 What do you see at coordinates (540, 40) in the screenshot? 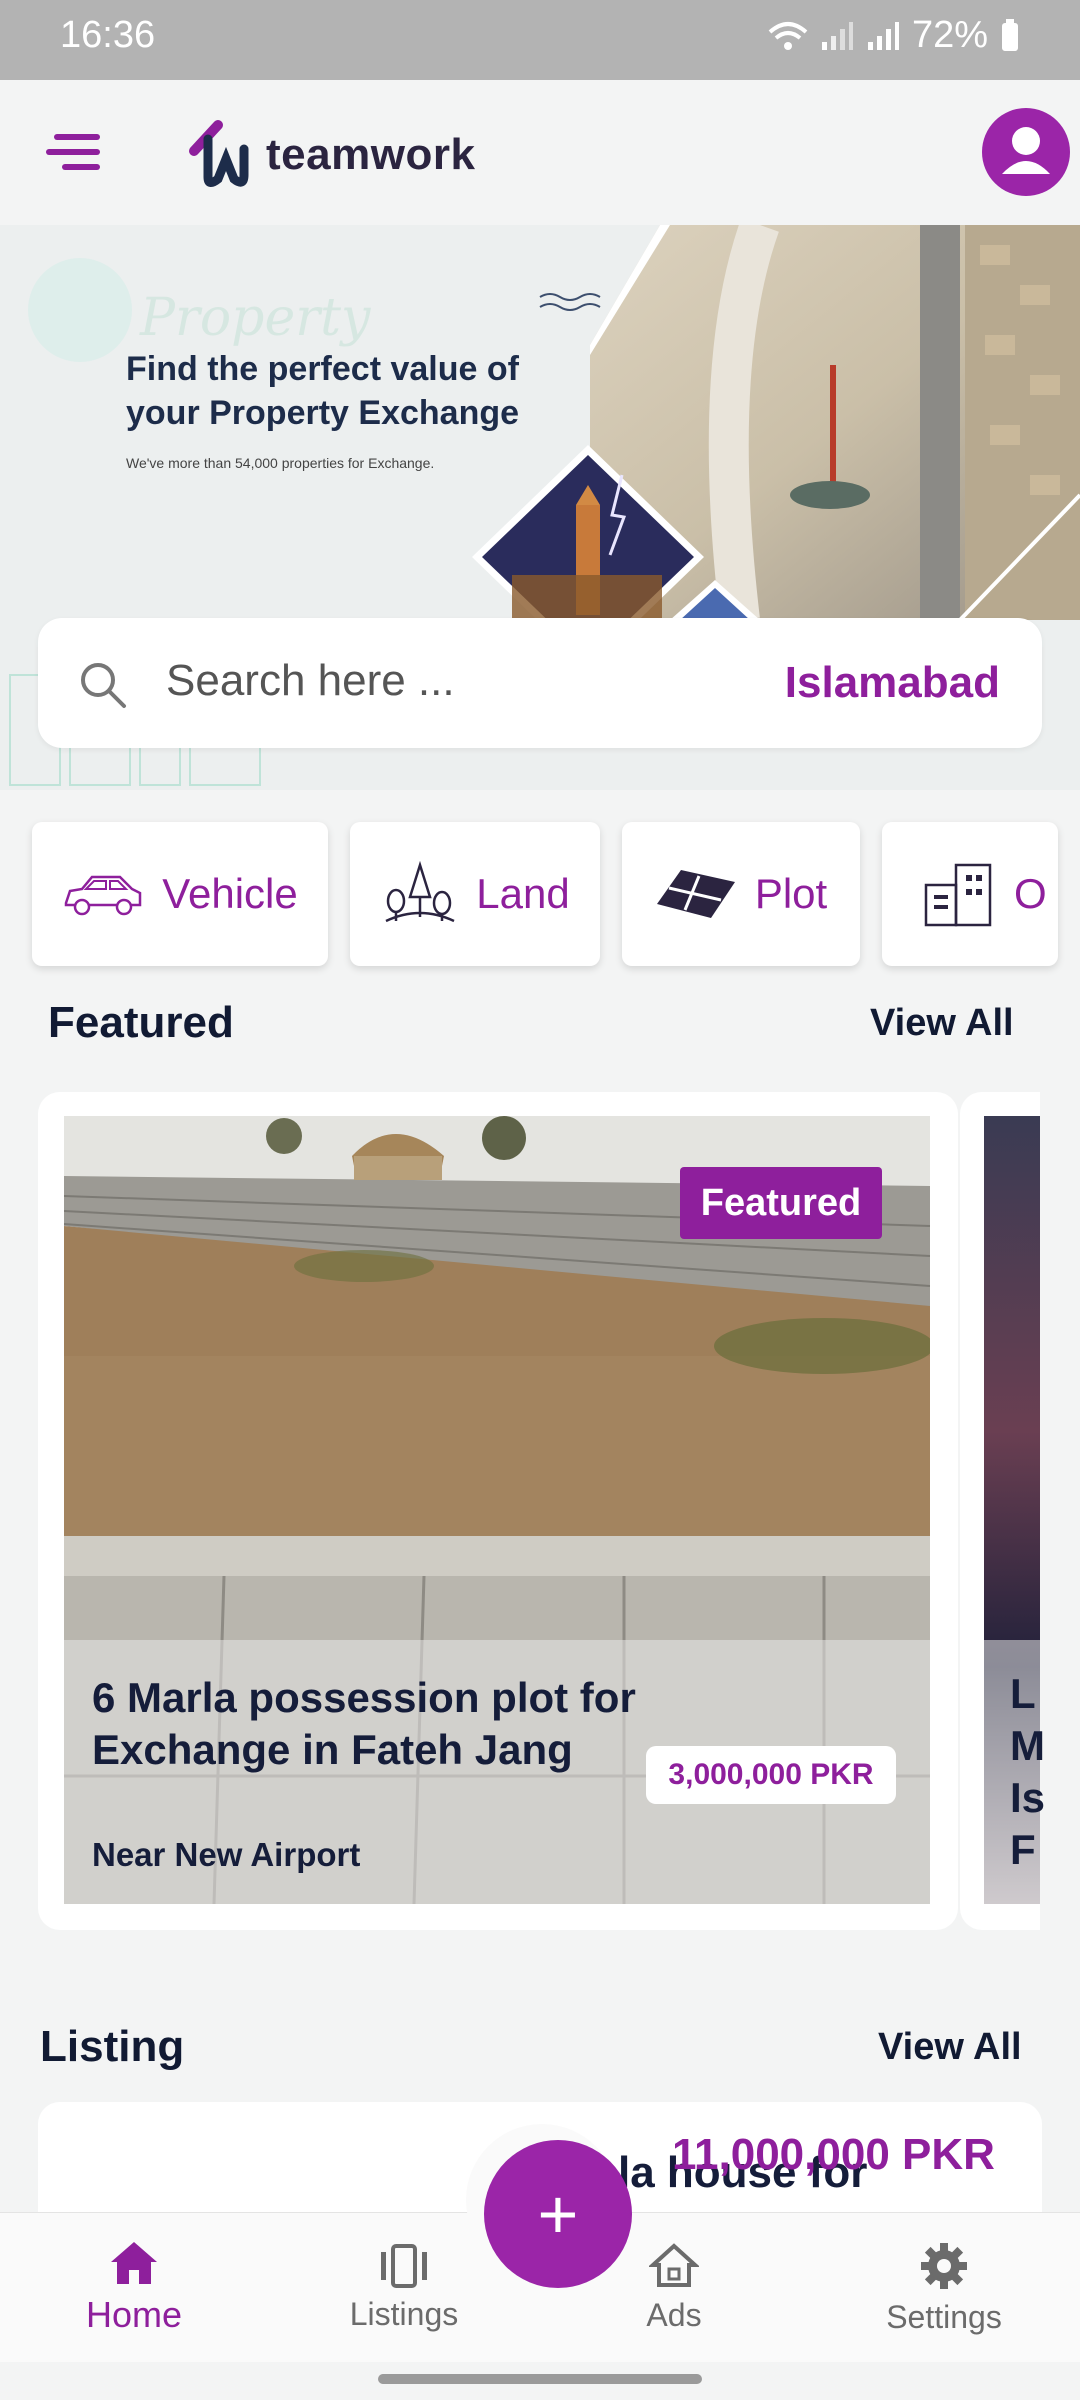
I see `status-bar: 16:36 72%` at bounding box center [540, 40].